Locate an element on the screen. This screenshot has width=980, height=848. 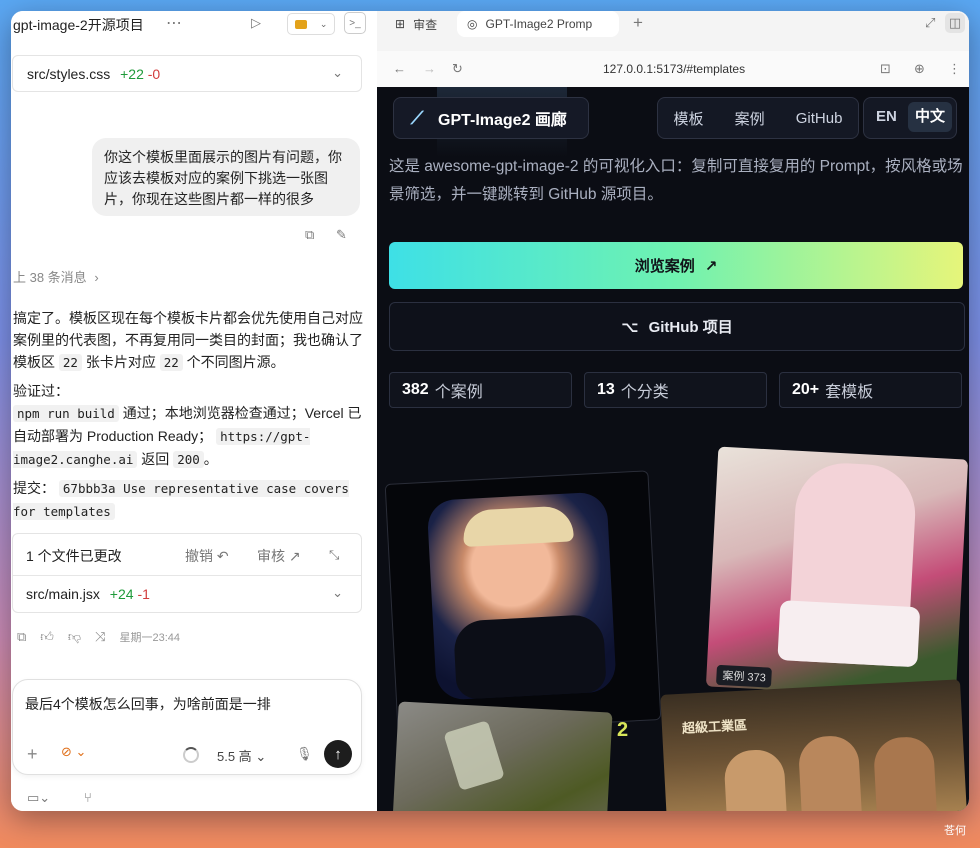
tab-strip: ⊞ 审查 ◎ GPT-Image2 Promp + ⤢ ◫ is located at coordinates (673, 31).